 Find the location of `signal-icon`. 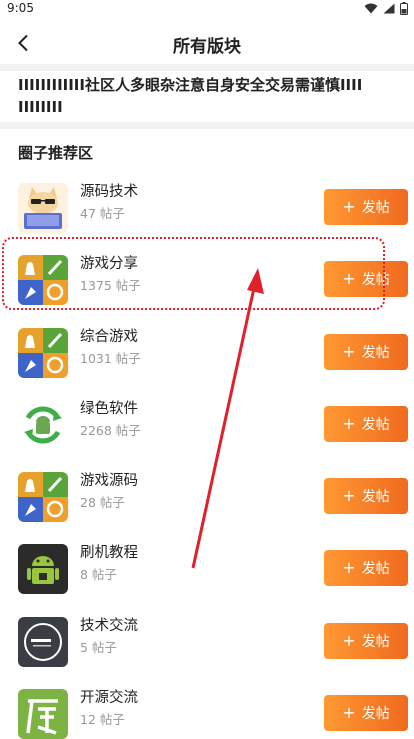

signal-icon is located at coordinates (389, 8).